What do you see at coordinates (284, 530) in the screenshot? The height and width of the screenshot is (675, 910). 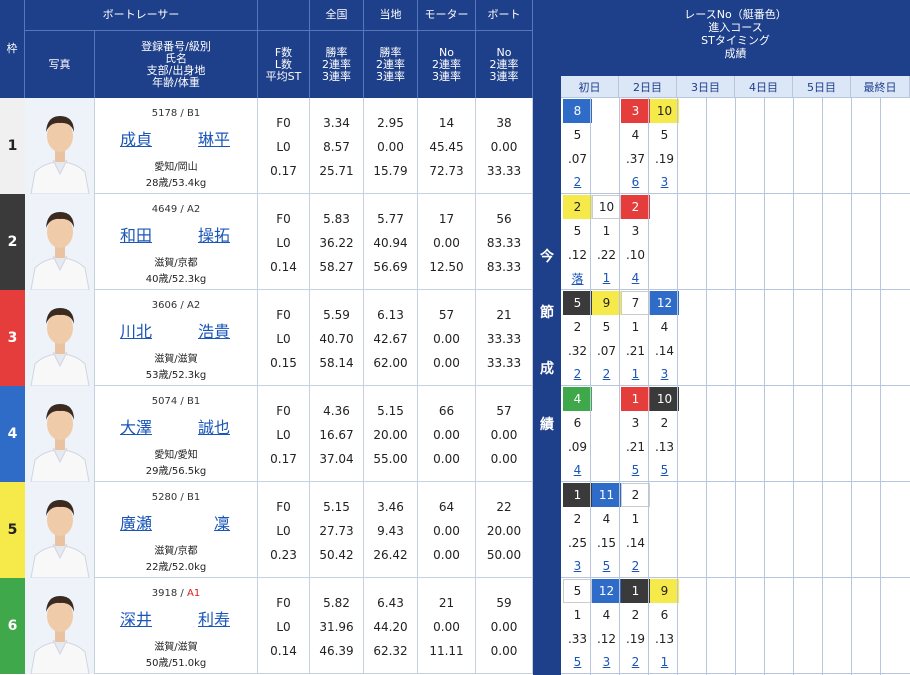 I see `fl-stats: F0 L0 0.23` at bounding box center [284, 530].